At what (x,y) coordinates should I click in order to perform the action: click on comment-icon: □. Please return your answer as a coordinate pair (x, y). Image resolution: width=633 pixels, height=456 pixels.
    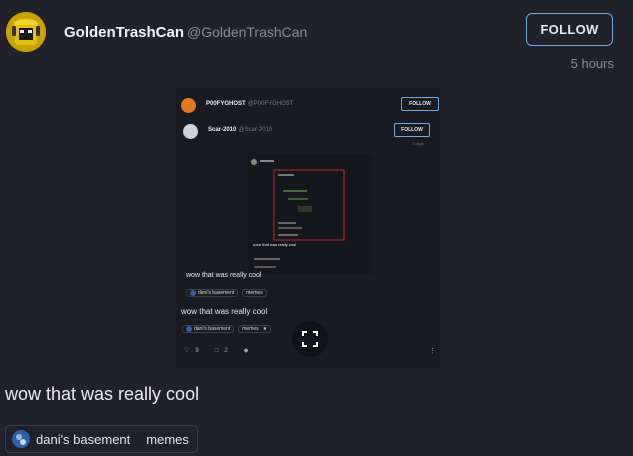
    Looking at the image, I should click on (216, 350).